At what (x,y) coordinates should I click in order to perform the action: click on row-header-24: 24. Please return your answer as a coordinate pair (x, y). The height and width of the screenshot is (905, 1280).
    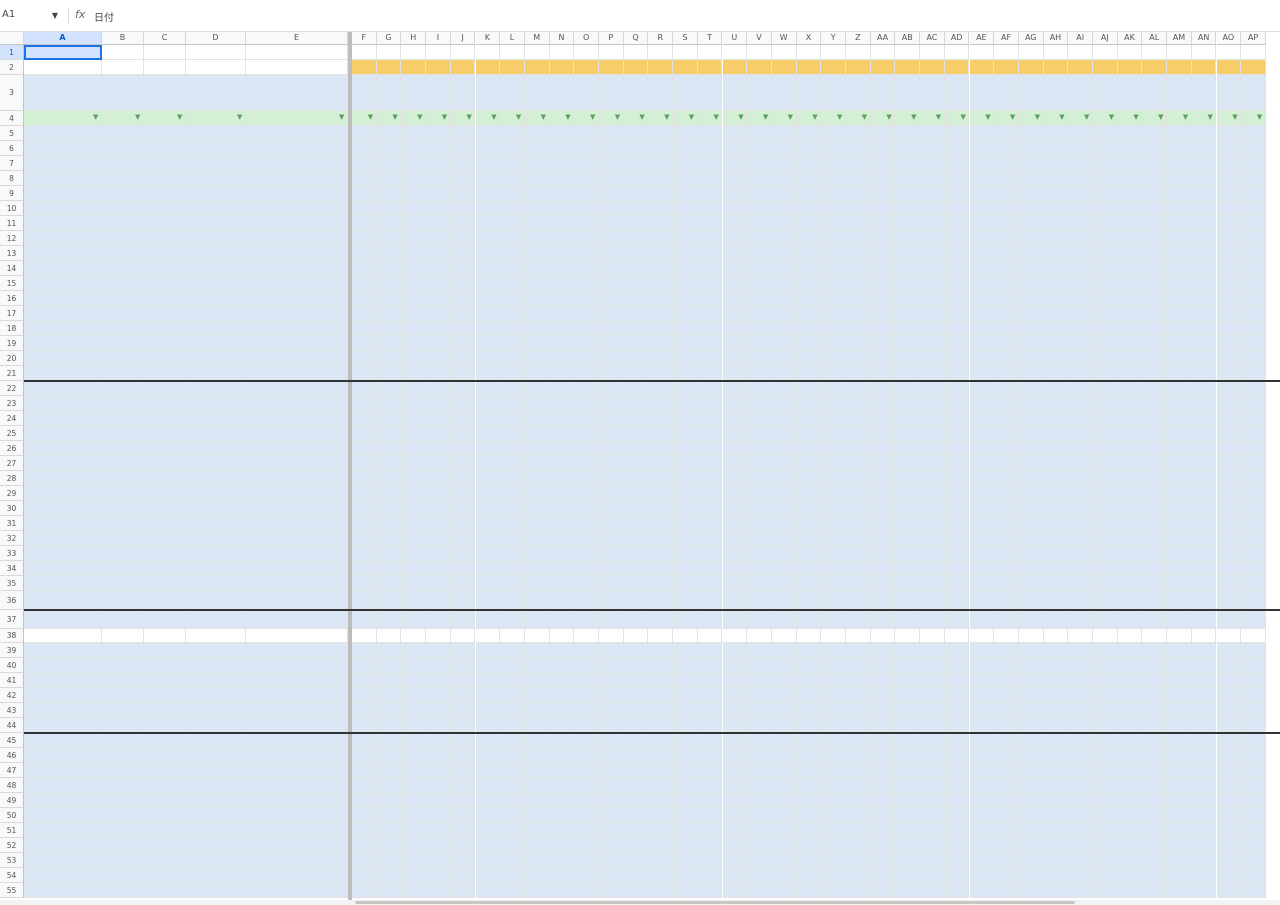
    Looking at the image, I should click on (12, 418).